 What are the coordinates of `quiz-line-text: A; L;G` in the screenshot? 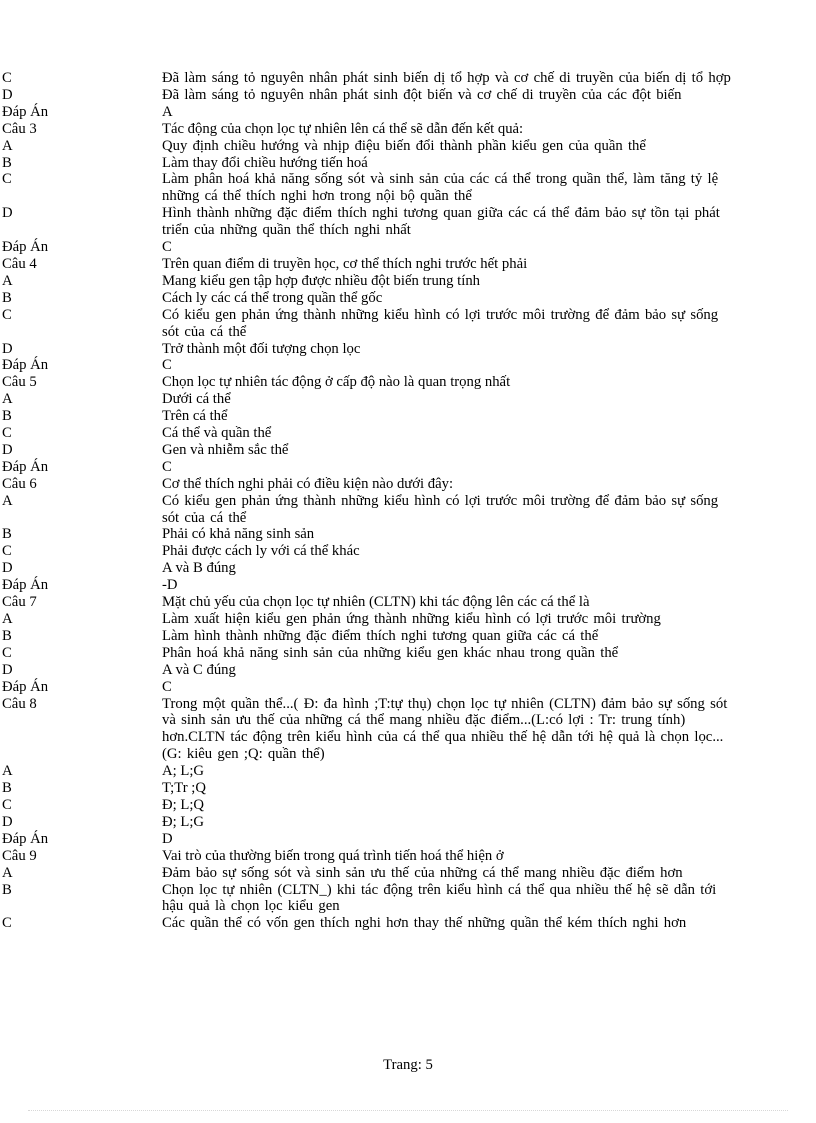 It's located at (183, 771).